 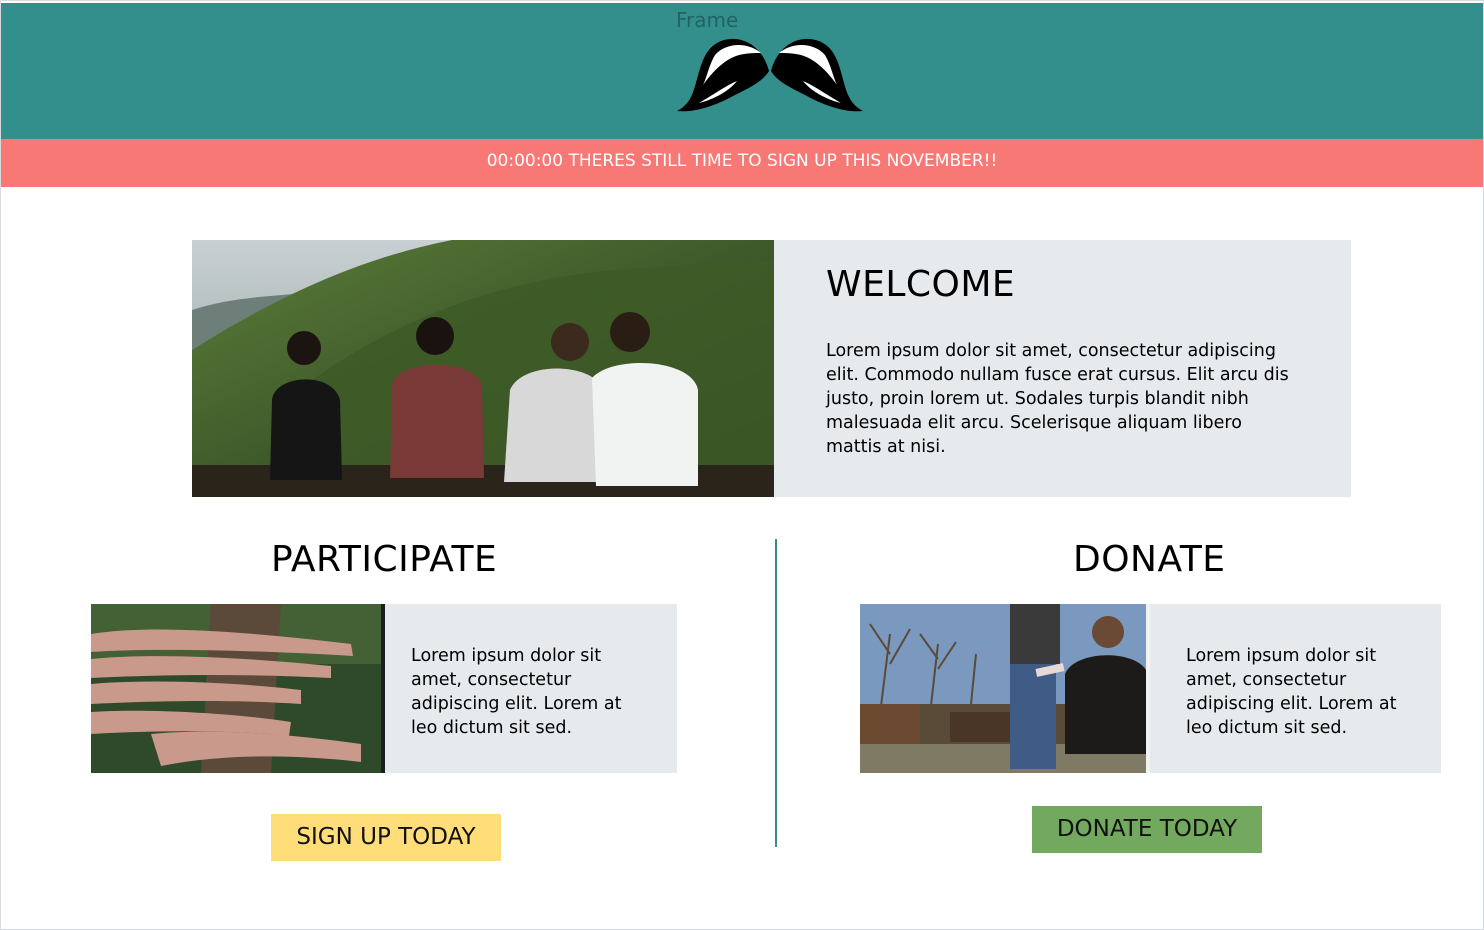 I want to click on friends-on-hill-photo, so click(x=483, y=368).